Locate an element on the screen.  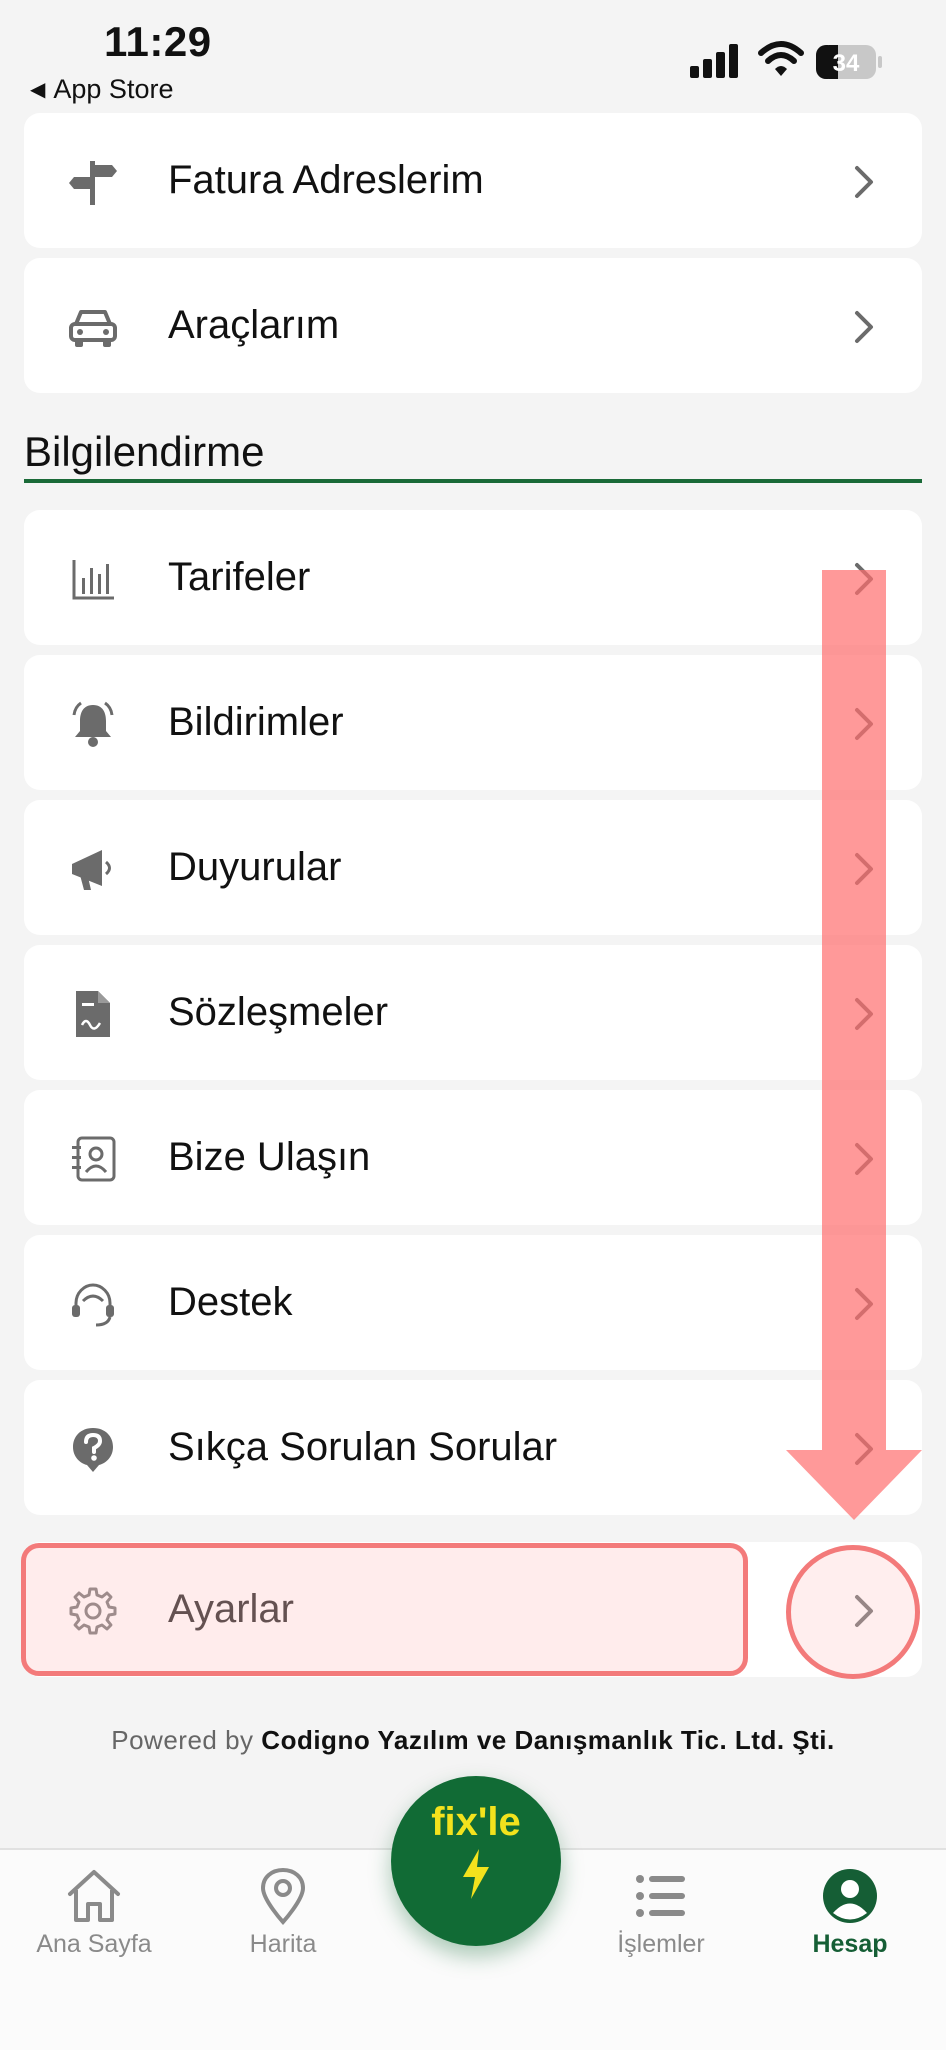
tab-transactions: İşlemler is located at coordinates (661, 1912).